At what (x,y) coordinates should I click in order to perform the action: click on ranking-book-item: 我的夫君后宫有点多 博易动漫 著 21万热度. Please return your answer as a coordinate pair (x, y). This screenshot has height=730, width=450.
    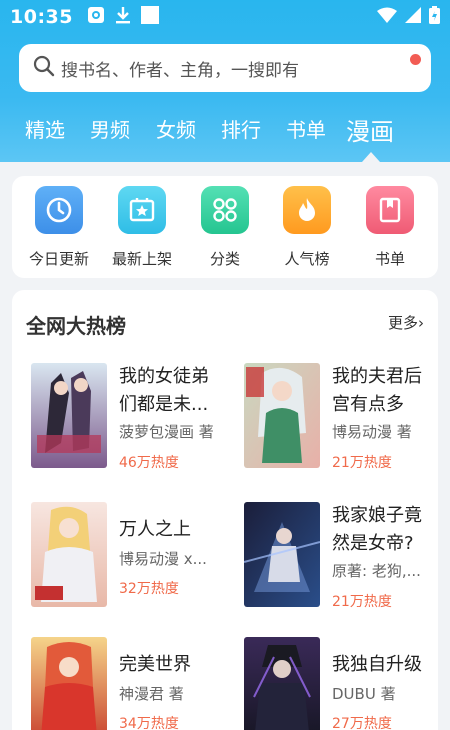
    Looking at the image, I should click on (344, 418).